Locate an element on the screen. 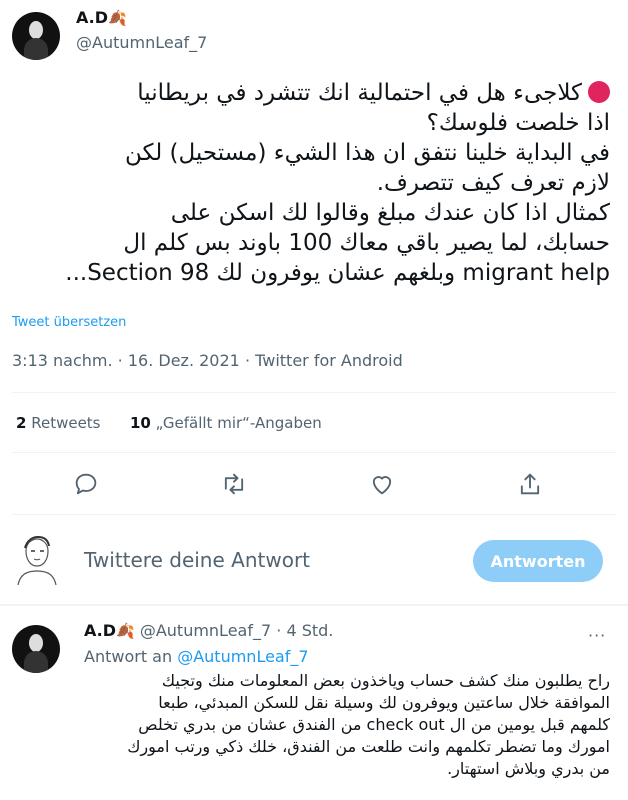  reply-author-handle: @AutumnLeaf_7 is located at coordinates (205, 630).